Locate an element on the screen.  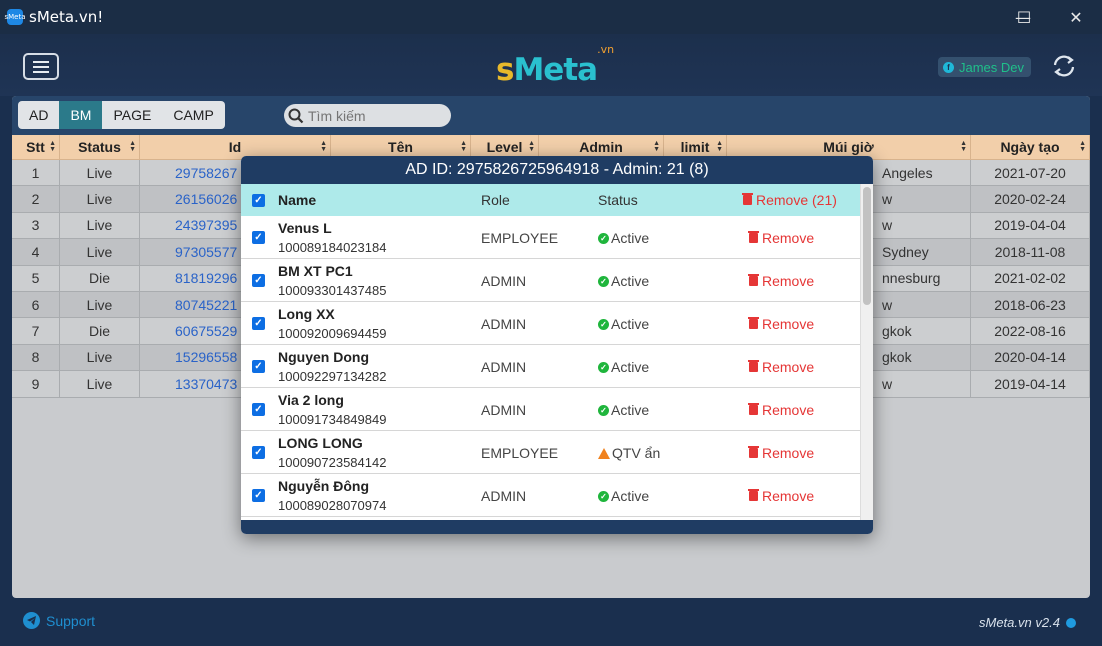
admin-name: Nguyễn Đông is located at coordinates (323, 486).